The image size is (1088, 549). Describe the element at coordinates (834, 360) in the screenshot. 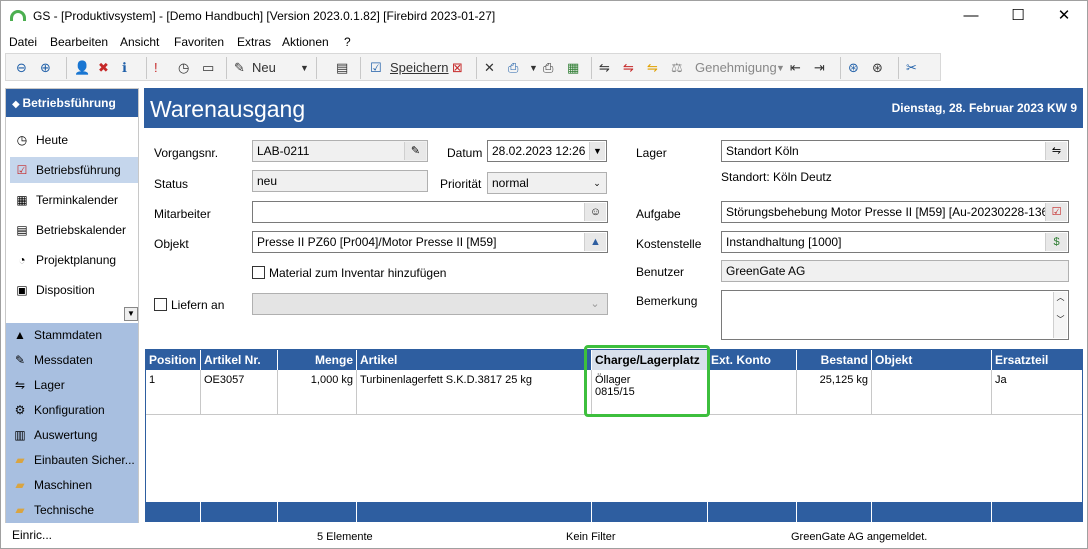

I see `col-bestand: Bestand` at that location.